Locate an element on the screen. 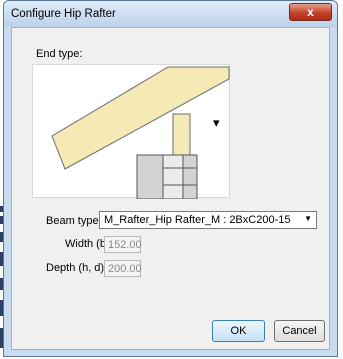 The height and width of the screenshot is (359, 343). close-icon: x is located at coordinates (310, 12).